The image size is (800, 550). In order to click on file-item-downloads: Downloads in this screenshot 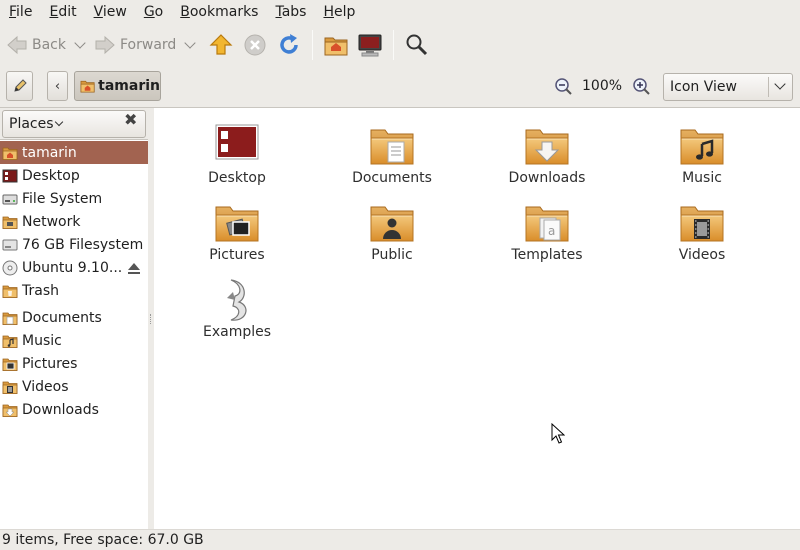, I will do `click(547, 154)`.